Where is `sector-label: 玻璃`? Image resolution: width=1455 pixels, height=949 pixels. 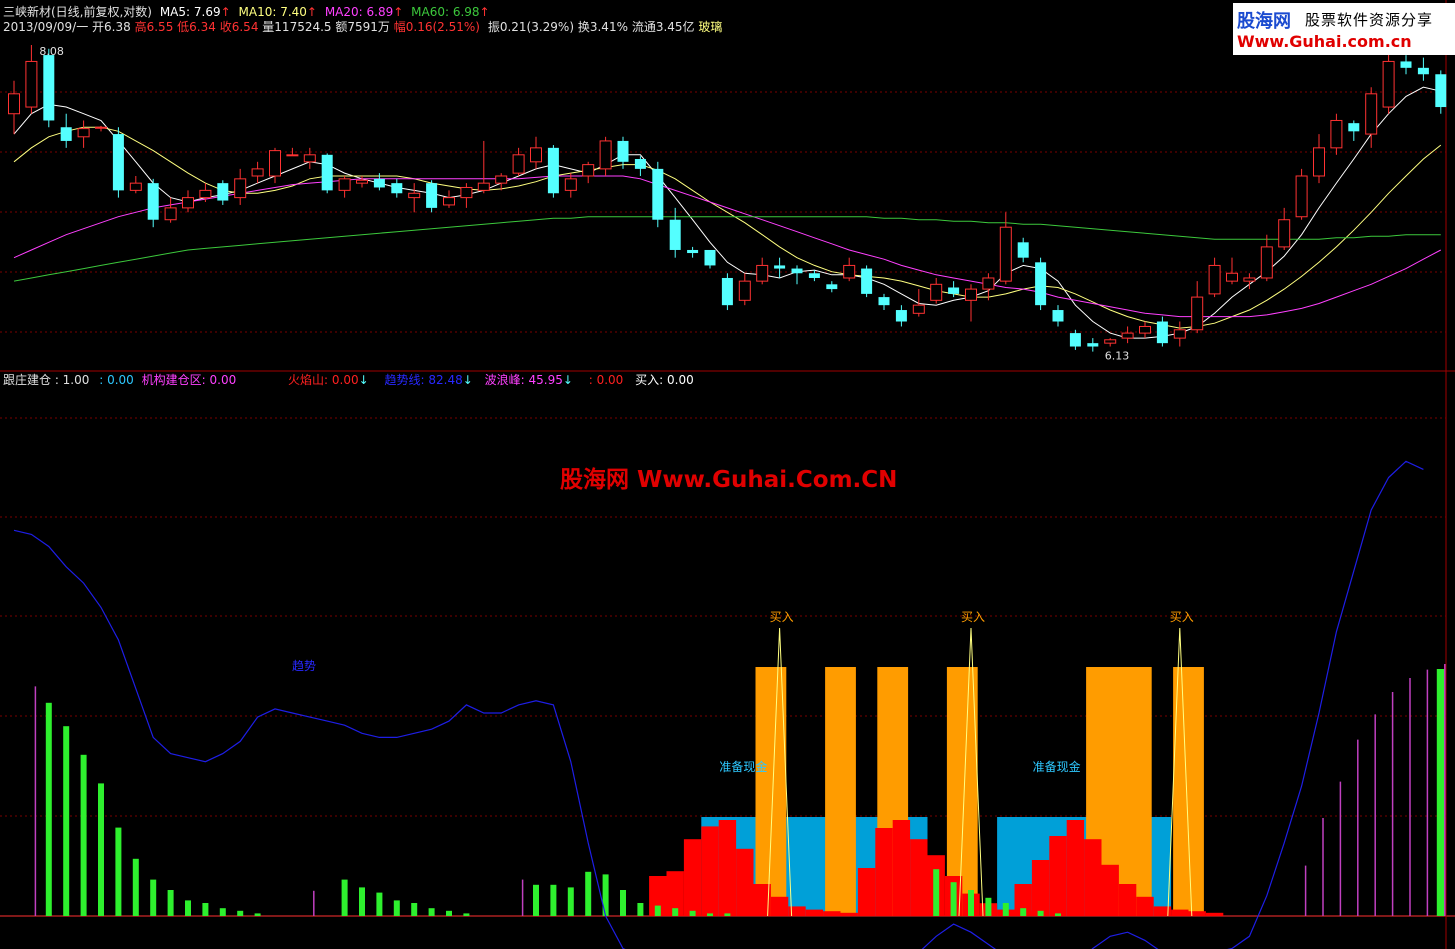 sector-label: 玻璃 is located at coordinates (710, 27).